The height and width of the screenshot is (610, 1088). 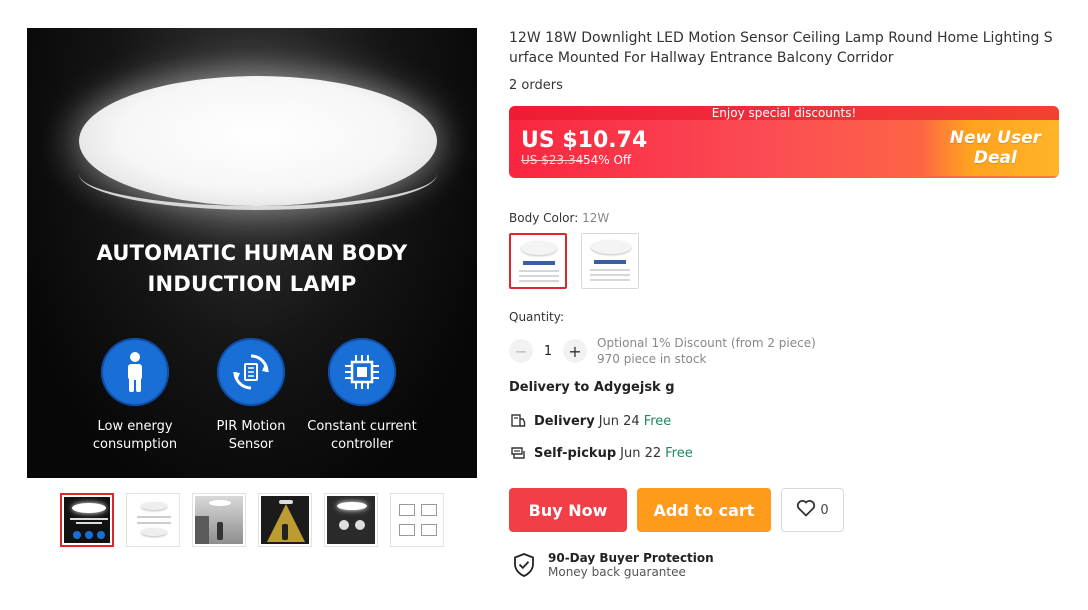 I want to click on add-to-cart-button: Add to cart, so click(x=704, y=510).